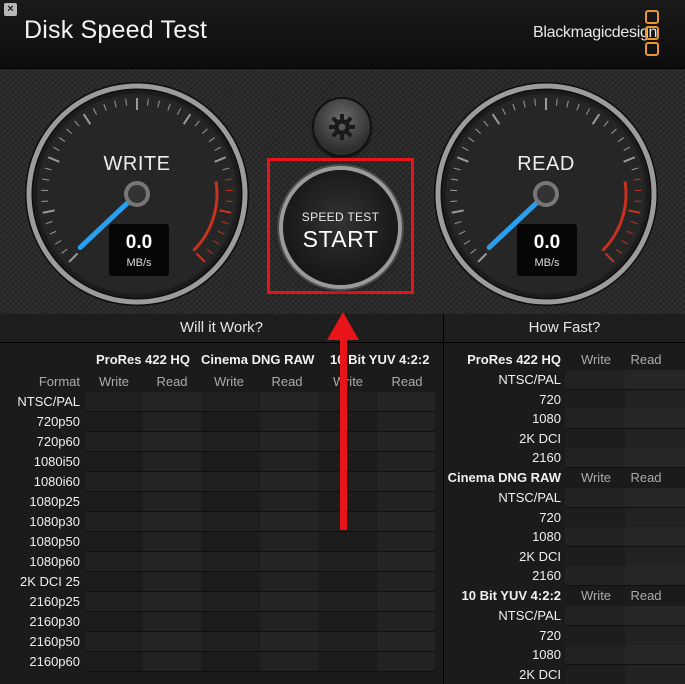 This screenshot has width=685, height=684. Describe the element at coordinates (511, 595) in the screenshot. I see `how-fast-group-2: 10 Bit YUV 4:2:2` at that location.